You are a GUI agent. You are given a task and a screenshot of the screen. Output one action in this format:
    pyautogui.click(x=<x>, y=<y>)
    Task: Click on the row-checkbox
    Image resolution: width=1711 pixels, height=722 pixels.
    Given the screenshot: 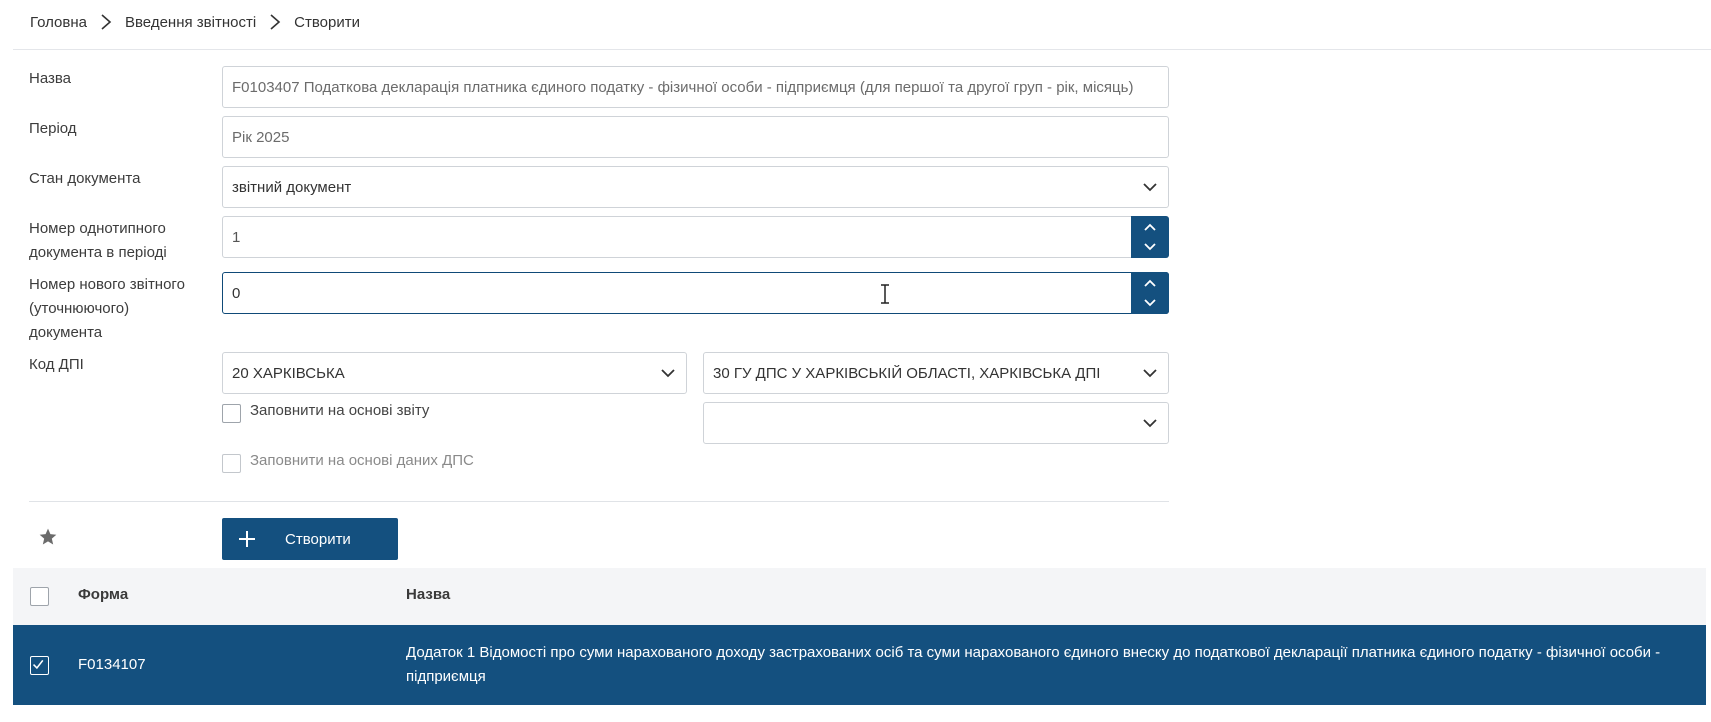 What is the action you would take?
    pyautogui.click(x=39, y=665)
    